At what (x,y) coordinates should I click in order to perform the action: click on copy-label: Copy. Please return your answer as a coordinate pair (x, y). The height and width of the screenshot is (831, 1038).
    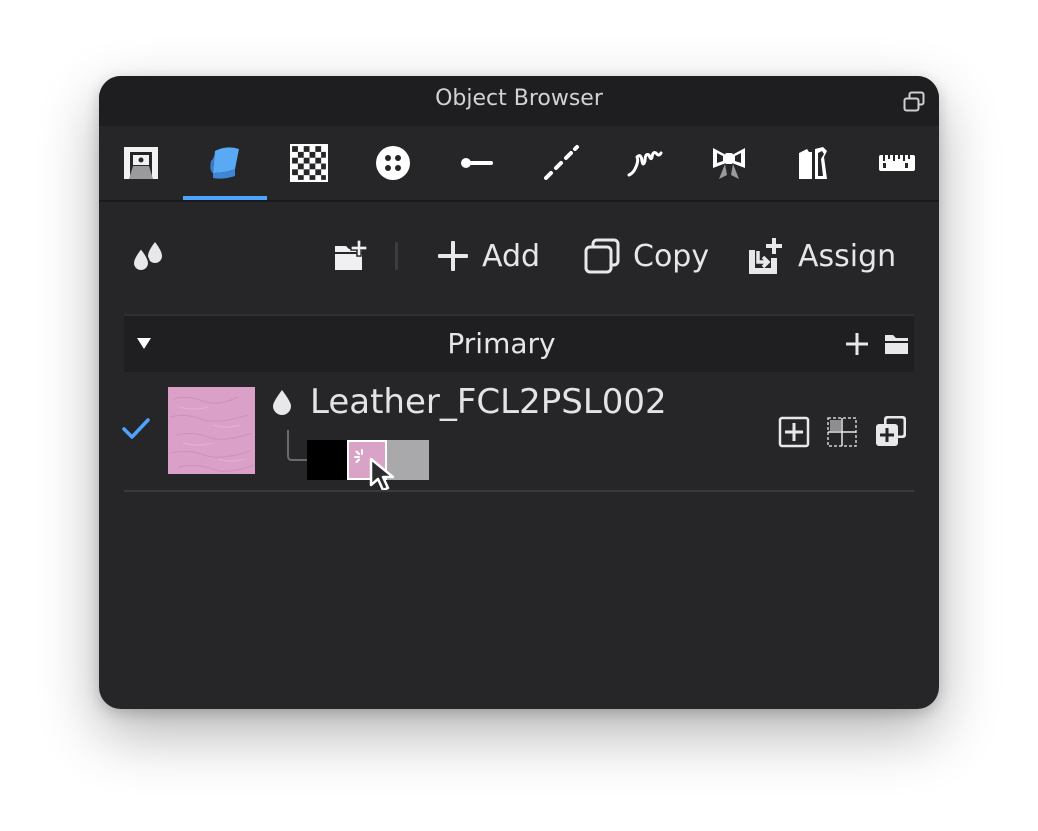
    Looking at the image, I should click on (671, 256).